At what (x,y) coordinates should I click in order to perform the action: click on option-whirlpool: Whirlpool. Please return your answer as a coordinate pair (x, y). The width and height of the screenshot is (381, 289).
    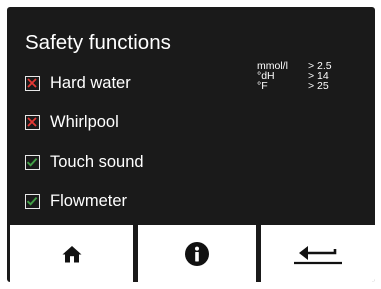
    Looking at the image, I should click on (72, 122).